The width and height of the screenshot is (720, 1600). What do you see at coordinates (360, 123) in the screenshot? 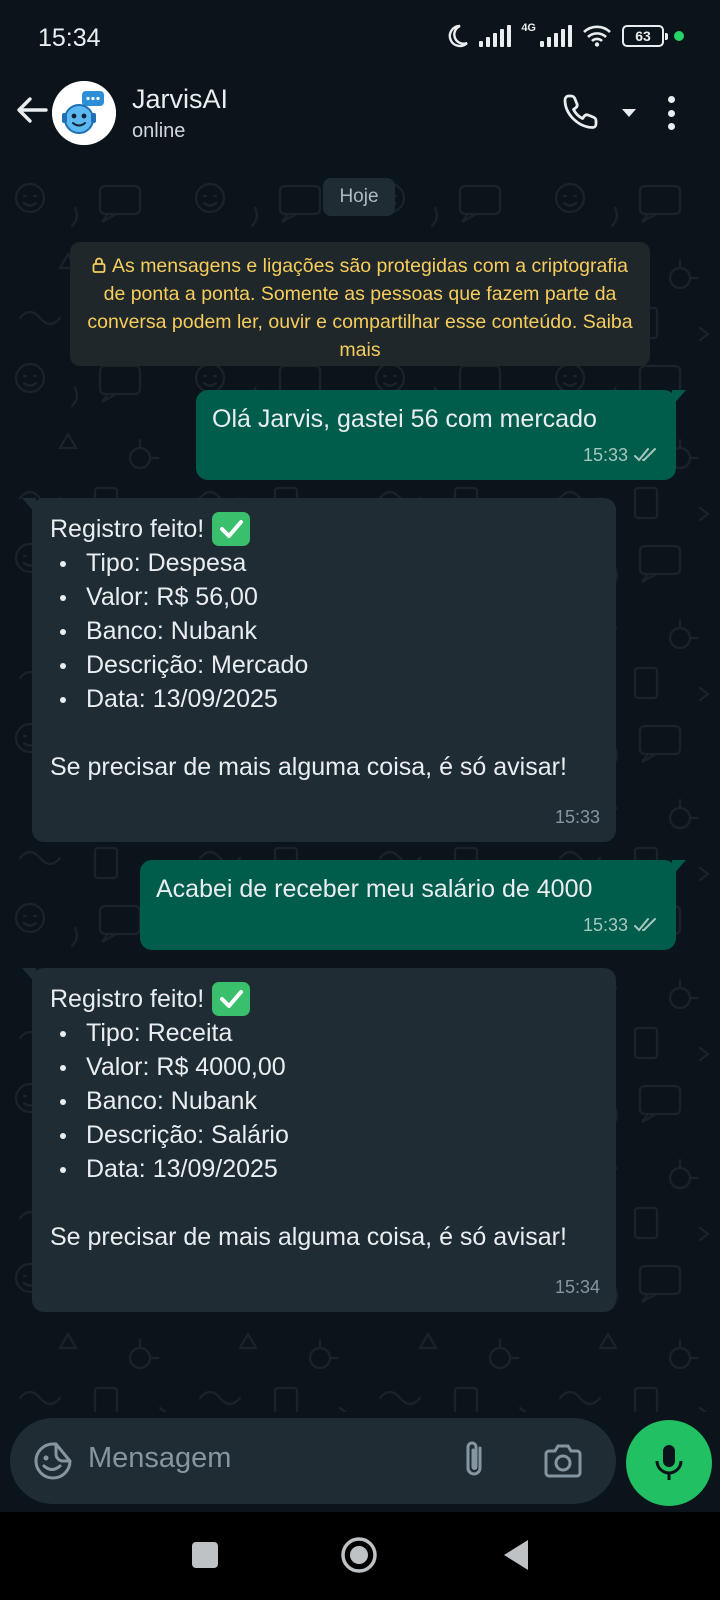
I see `chat-header: JarvisAI online` at bounding box center [360, 123].